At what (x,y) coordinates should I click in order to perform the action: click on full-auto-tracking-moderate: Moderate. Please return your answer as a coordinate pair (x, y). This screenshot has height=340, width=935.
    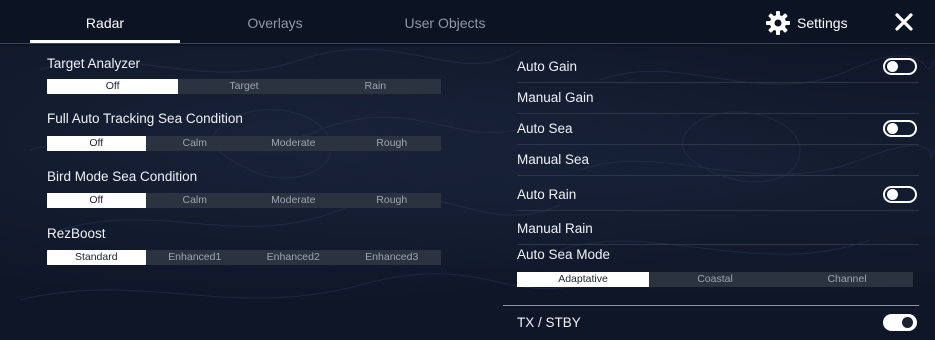
    Looking at the image, I should click on (293, 143).